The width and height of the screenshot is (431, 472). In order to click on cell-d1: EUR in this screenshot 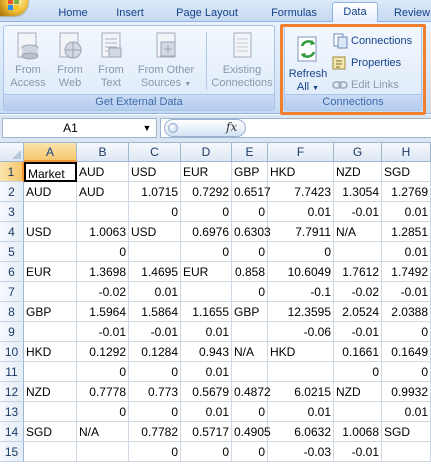, I will do `click(206, 172)`.